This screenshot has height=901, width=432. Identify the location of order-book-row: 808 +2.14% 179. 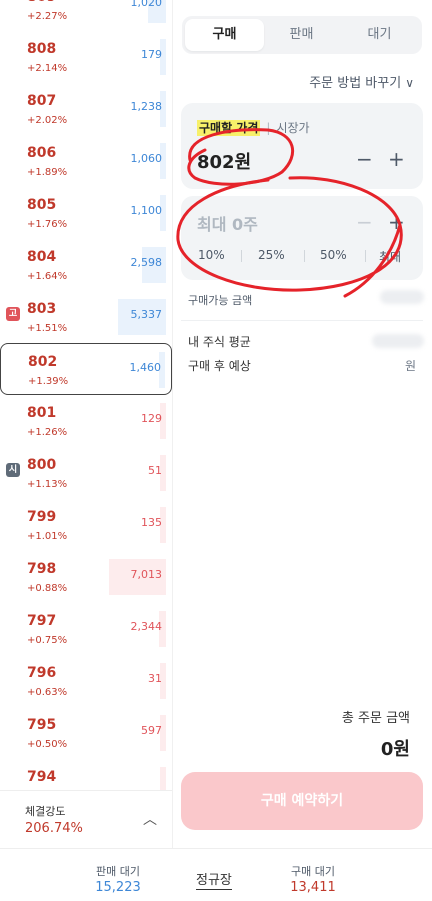
(86, 57).